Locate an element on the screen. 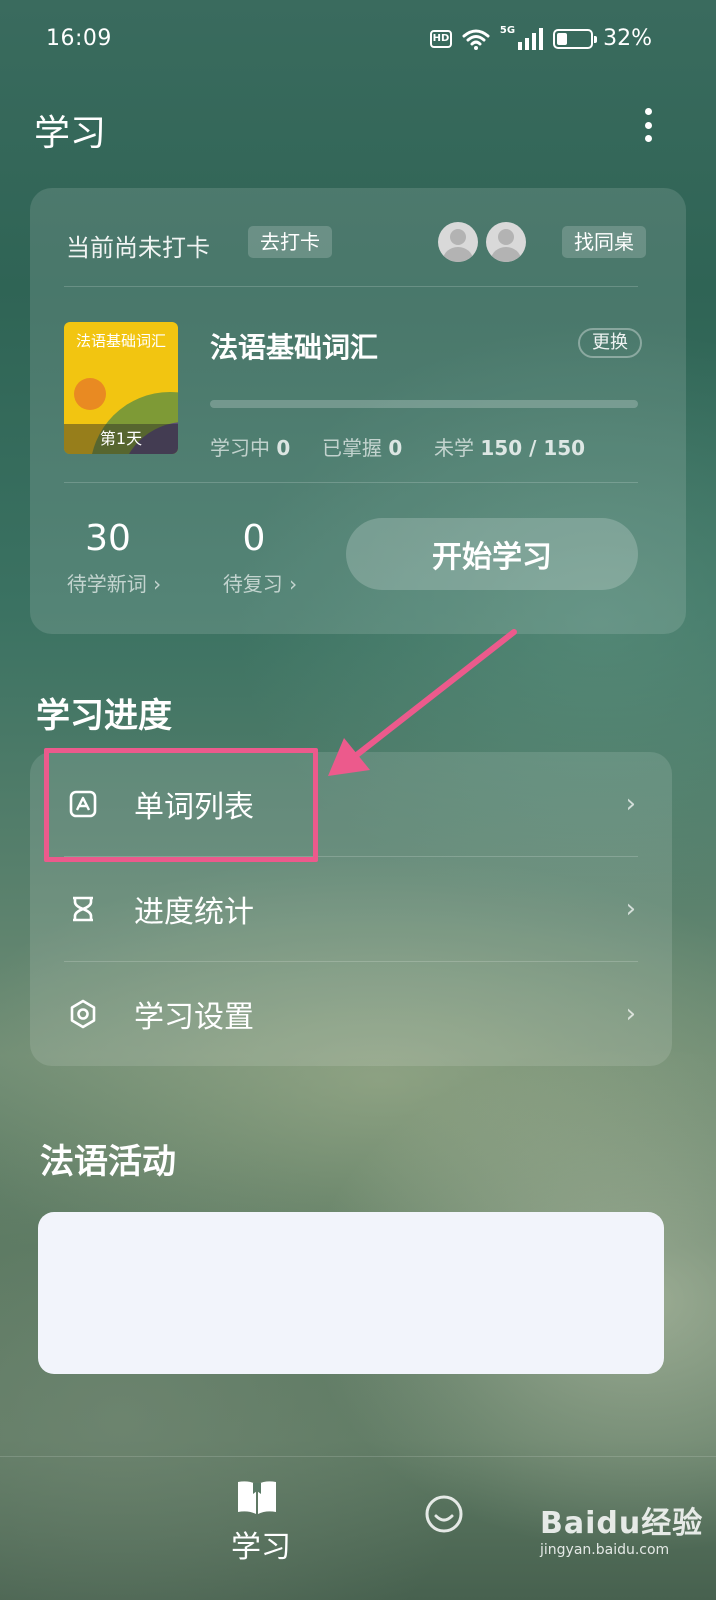 This screenshot has height=1600, width=716. unlearned-stat: 未学 150 / 150 is located at coordinates (510, 448).